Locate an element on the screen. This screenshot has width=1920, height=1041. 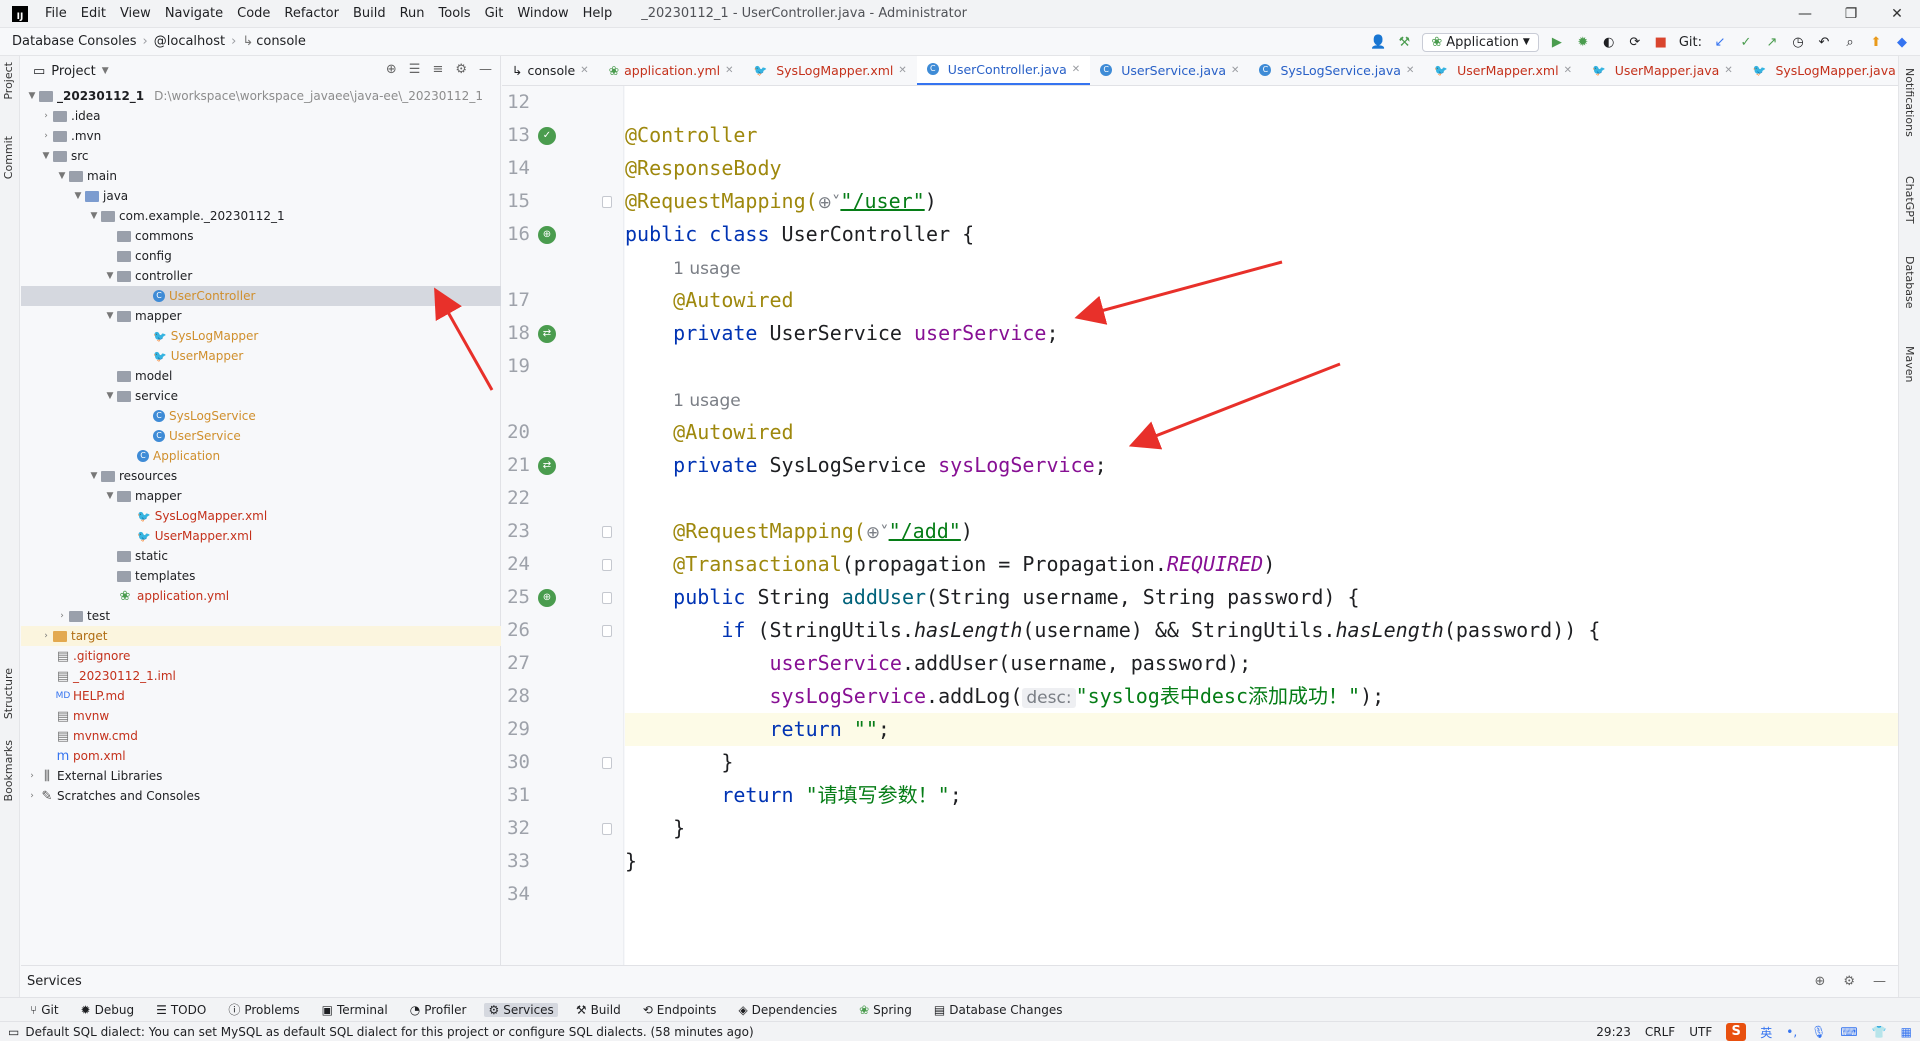
endpoints-icon: ⟲ is located at coordinates (647, 1009).